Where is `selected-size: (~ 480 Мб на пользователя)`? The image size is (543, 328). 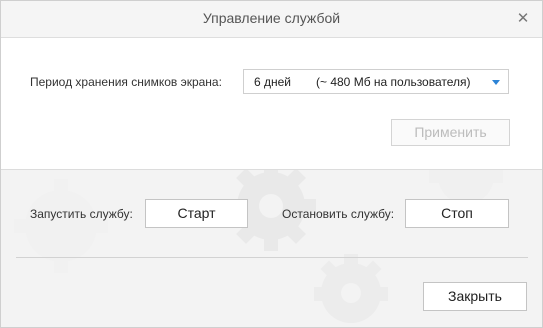
selected-size: (~ 480 Мб на пользователя) is located at coordinates (393, 82).